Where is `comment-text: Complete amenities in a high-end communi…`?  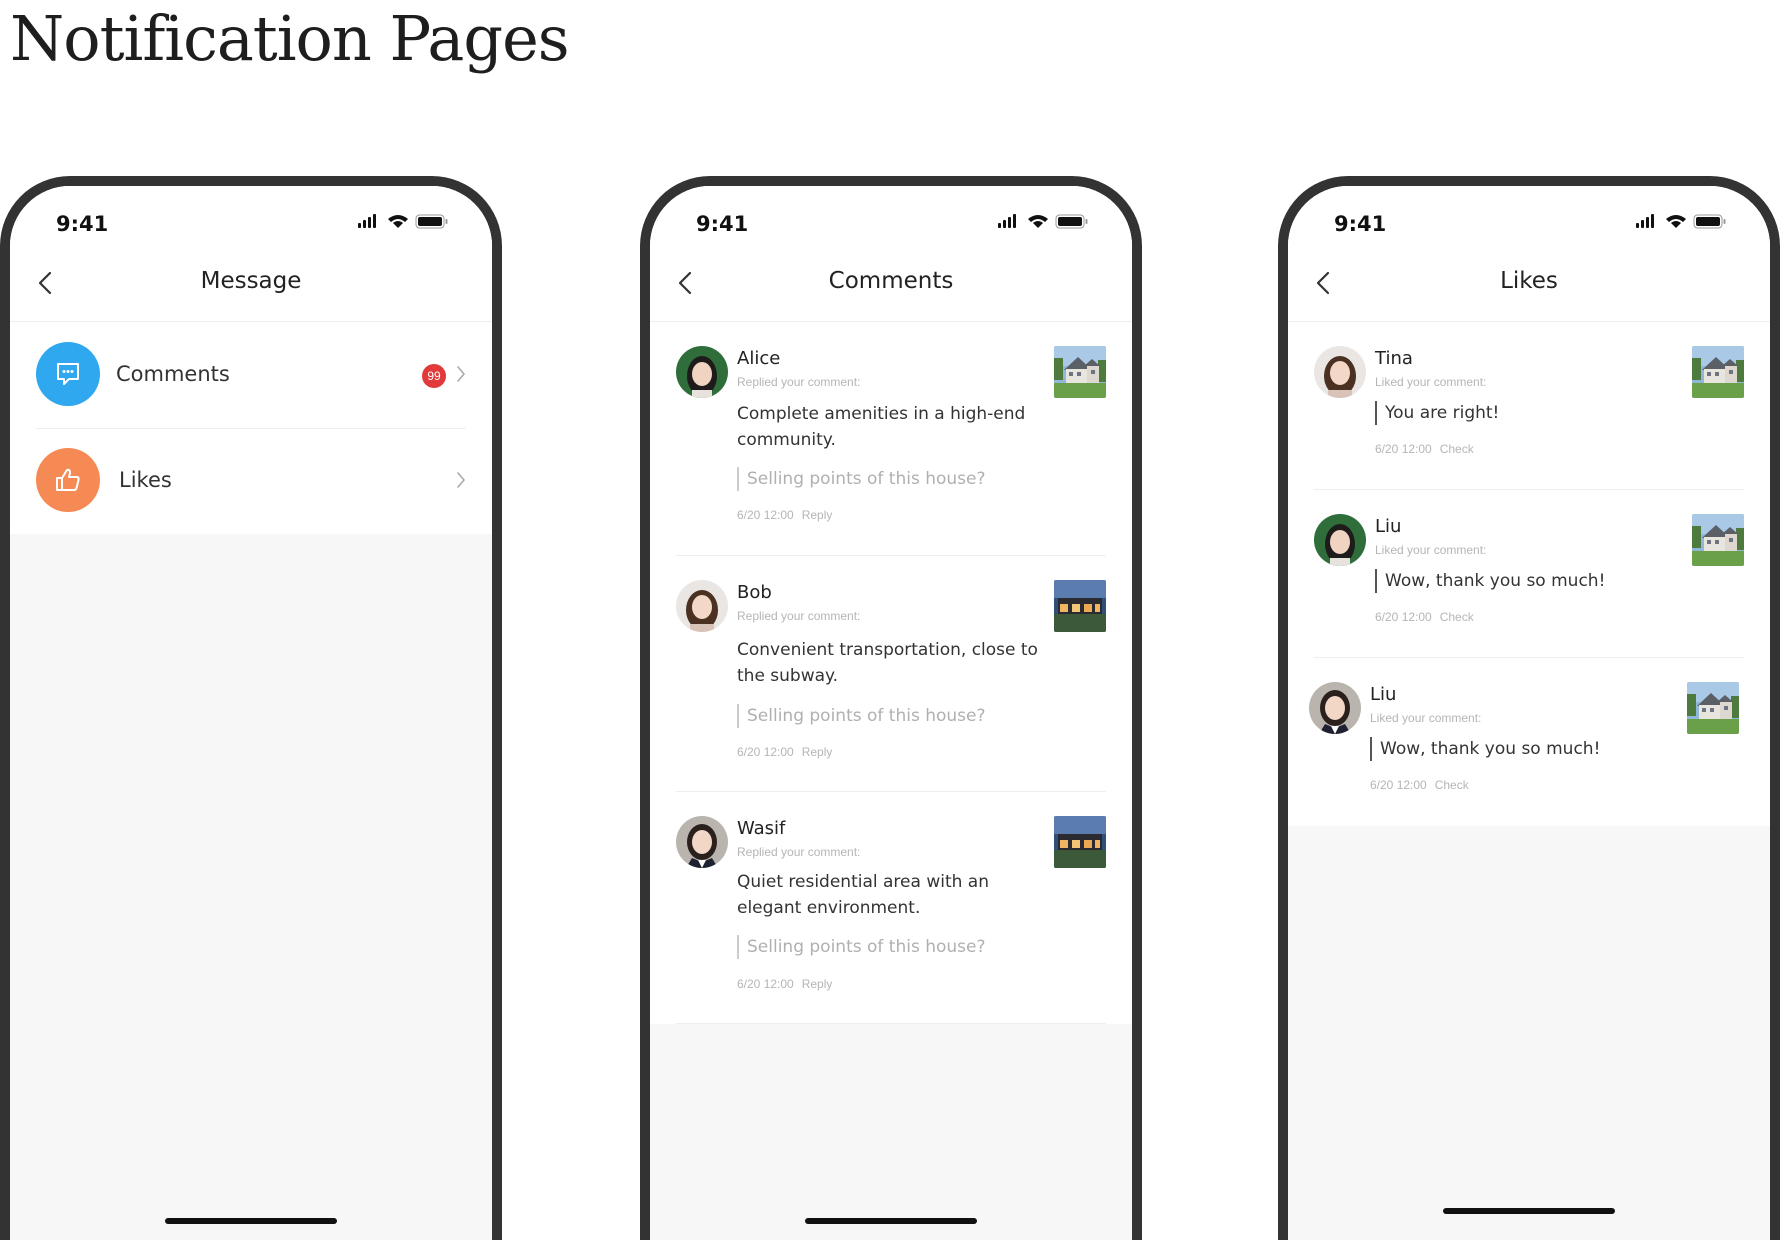
comment-text: Complete amenities in a high-end communi… is located at coordinates (881, 427).